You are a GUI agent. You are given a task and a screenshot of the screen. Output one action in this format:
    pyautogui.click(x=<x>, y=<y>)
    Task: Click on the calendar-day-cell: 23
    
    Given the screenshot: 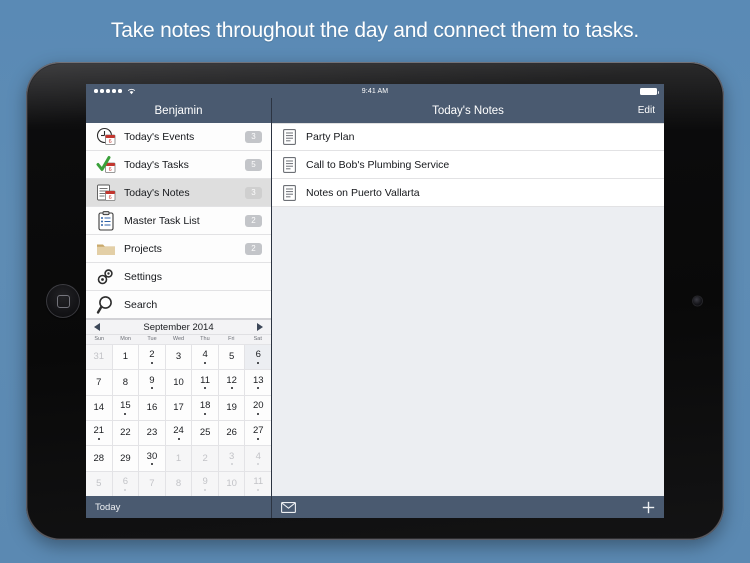 What is the action you would take?
    pyautogui.click(x=152, y=432)
    